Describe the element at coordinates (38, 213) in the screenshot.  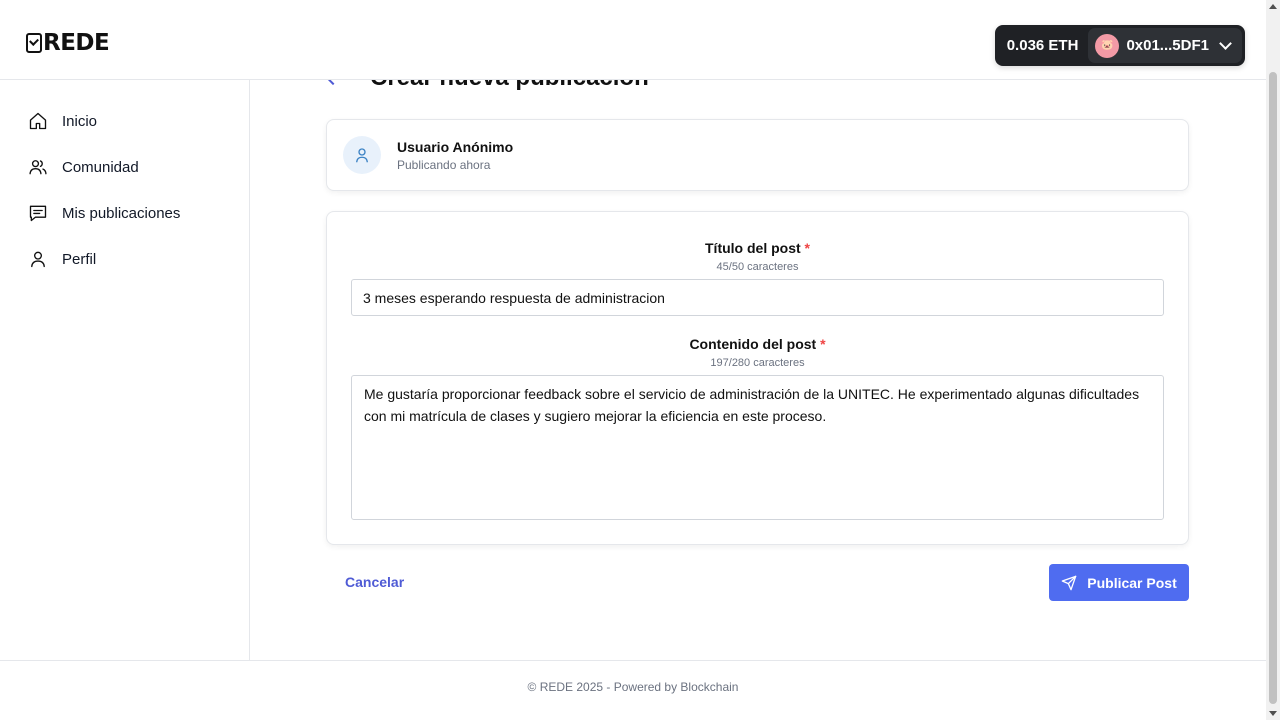
I see `message-icon` at that location.